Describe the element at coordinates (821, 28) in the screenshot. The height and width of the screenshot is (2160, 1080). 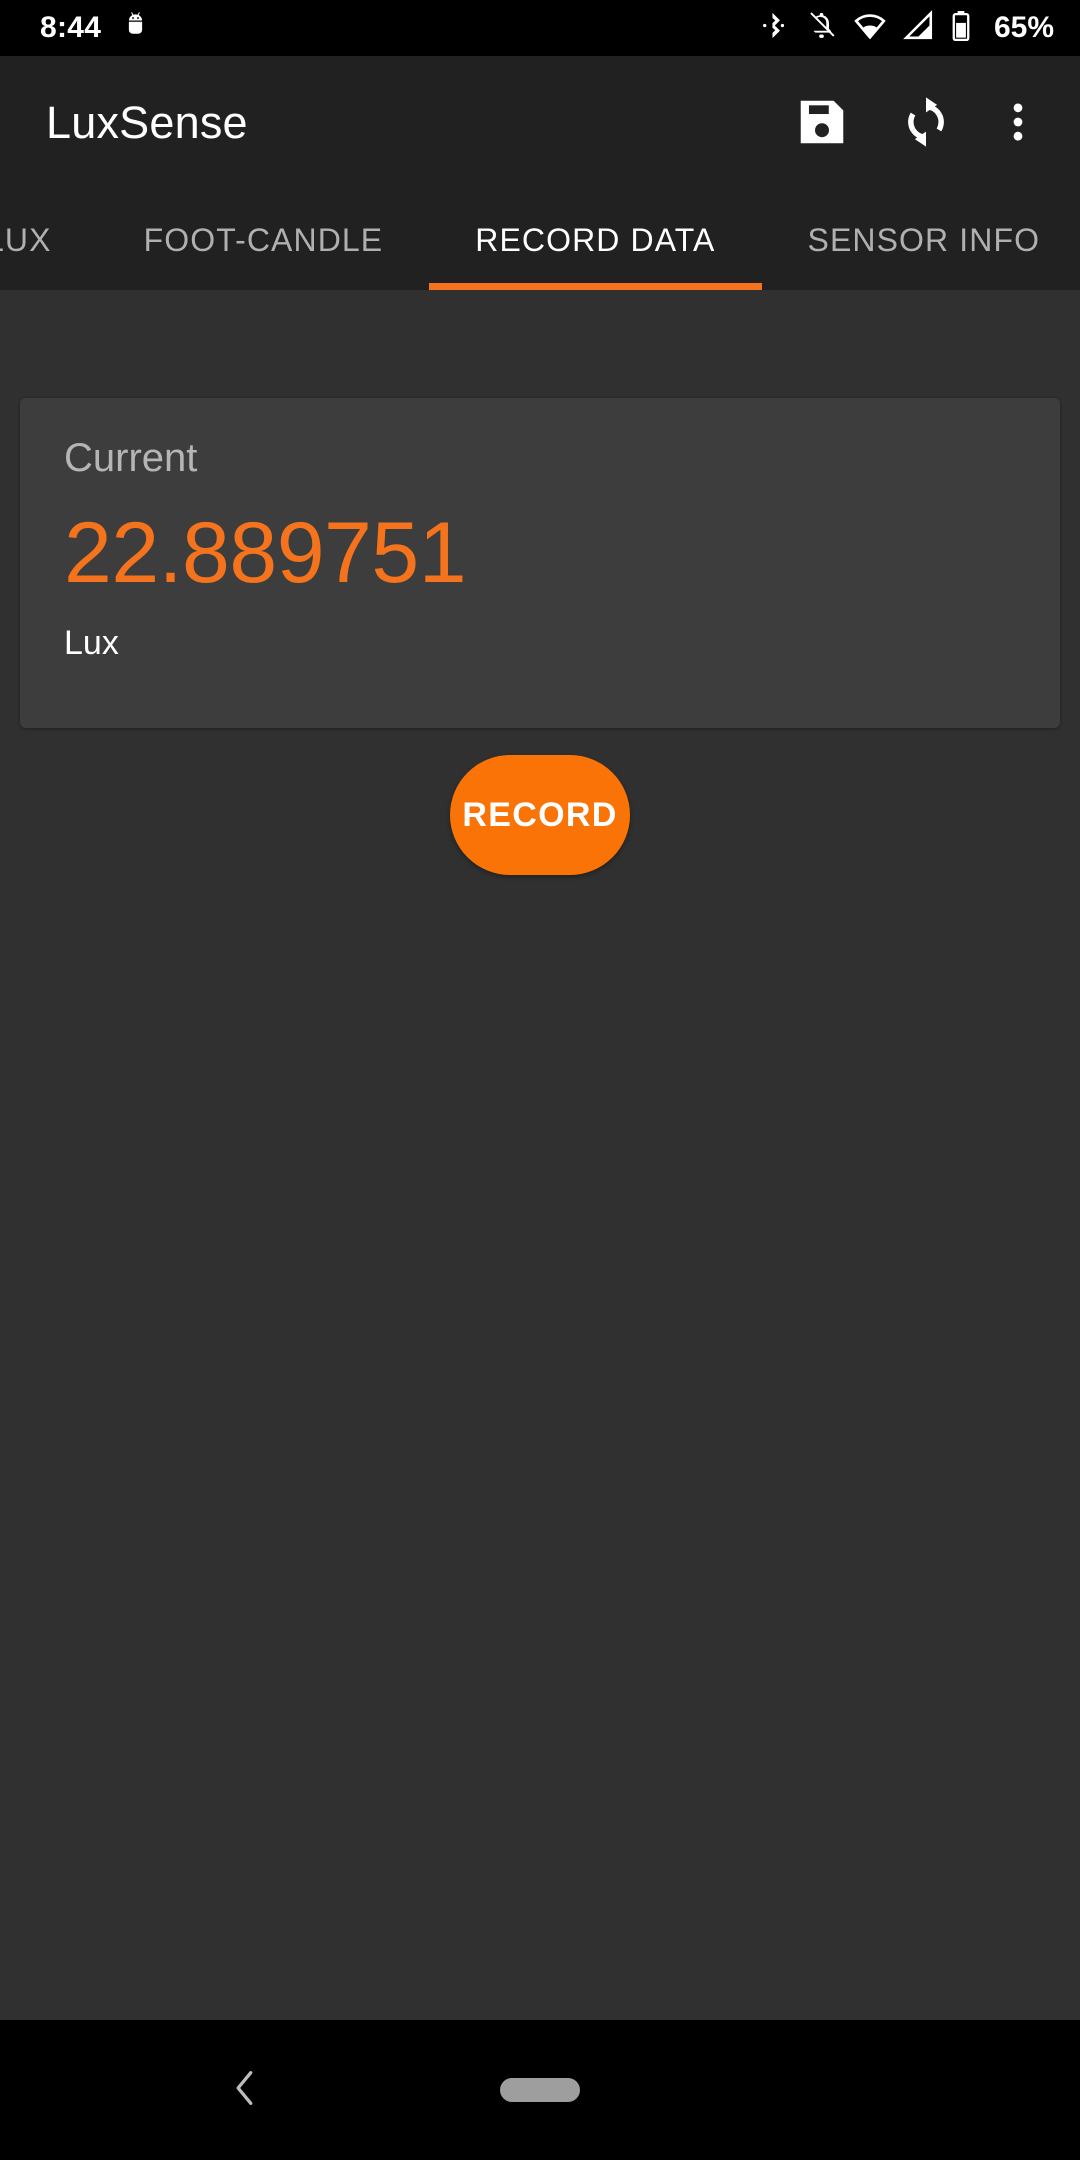
I see `notifications-off-icon` at that location.